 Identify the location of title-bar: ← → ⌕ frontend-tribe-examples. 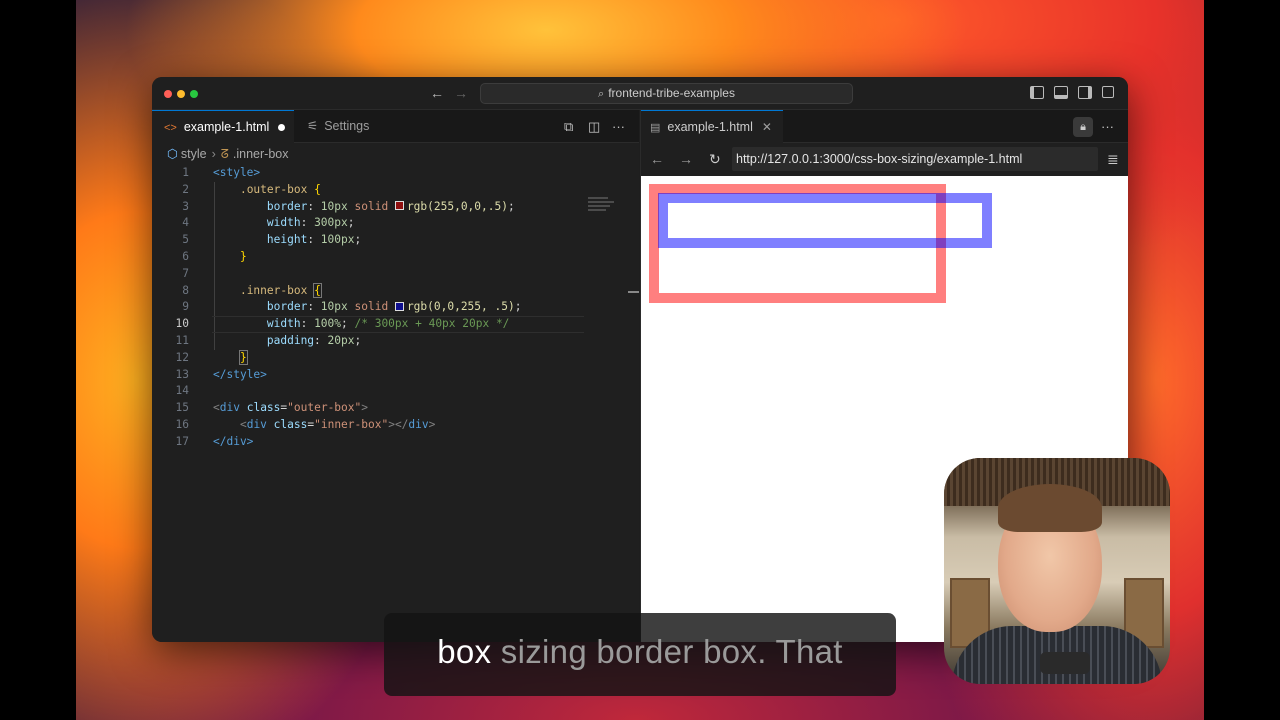
(640, 93).